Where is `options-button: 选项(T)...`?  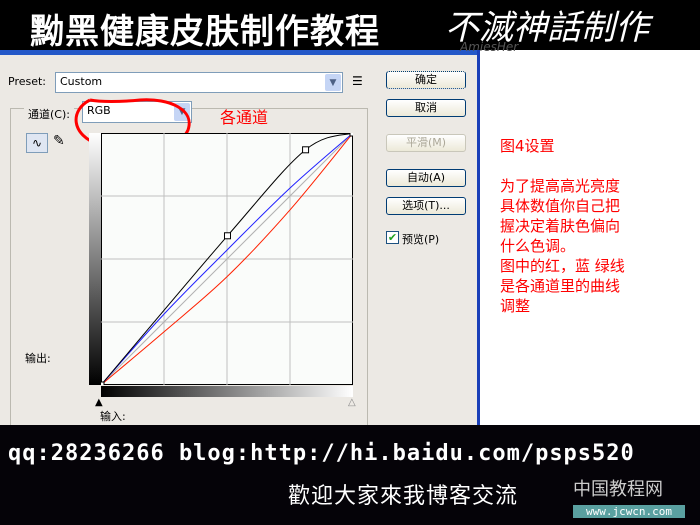
options-button: 选项(T)... is located at coordinates (426, 206).